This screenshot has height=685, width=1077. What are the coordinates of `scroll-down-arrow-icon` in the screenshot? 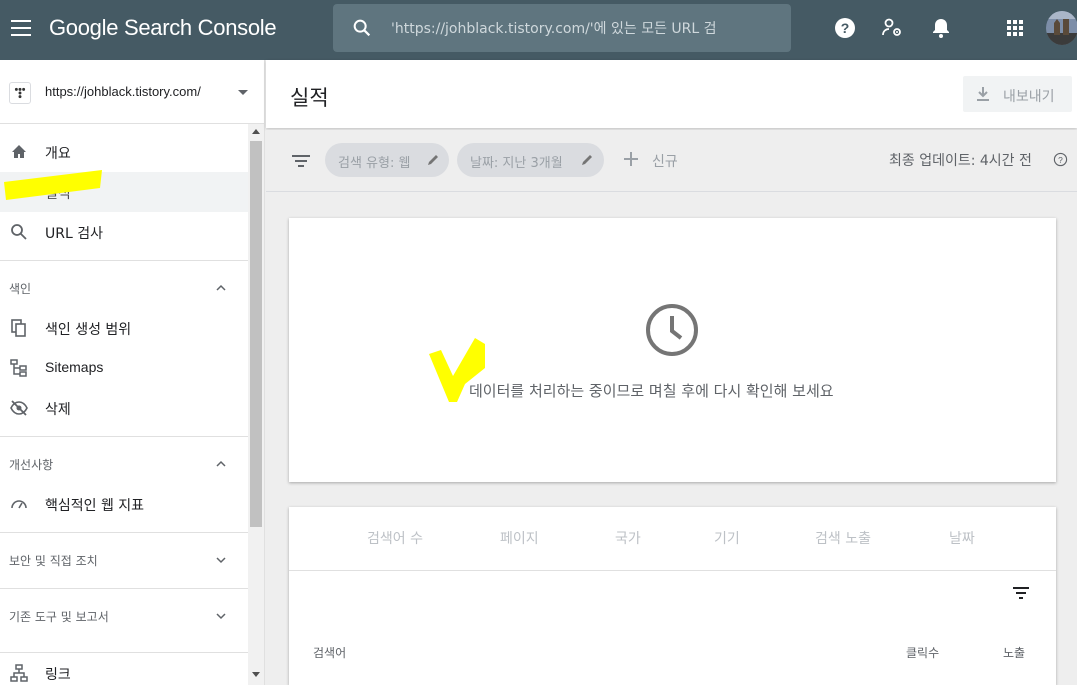 It's located at (256, 674).